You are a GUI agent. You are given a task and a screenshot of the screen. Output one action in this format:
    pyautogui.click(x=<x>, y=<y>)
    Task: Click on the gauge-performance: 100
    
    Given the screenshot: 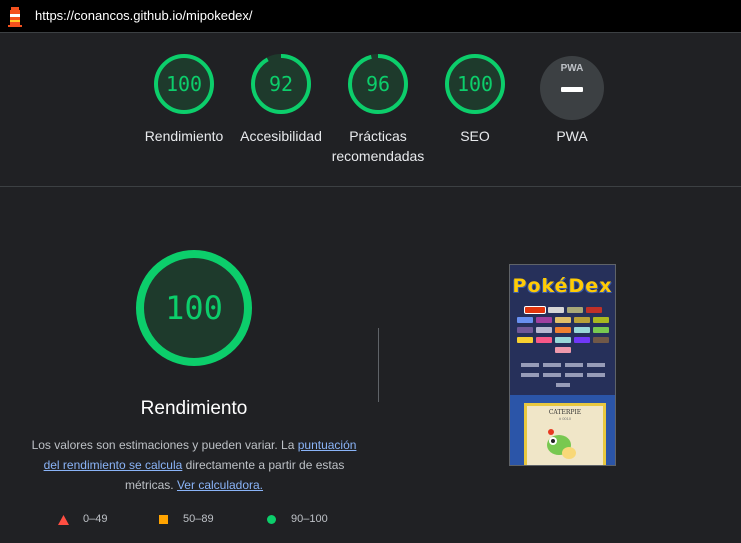 What is the action you would take?
    pyautogui.click(x=184, y=84)
    